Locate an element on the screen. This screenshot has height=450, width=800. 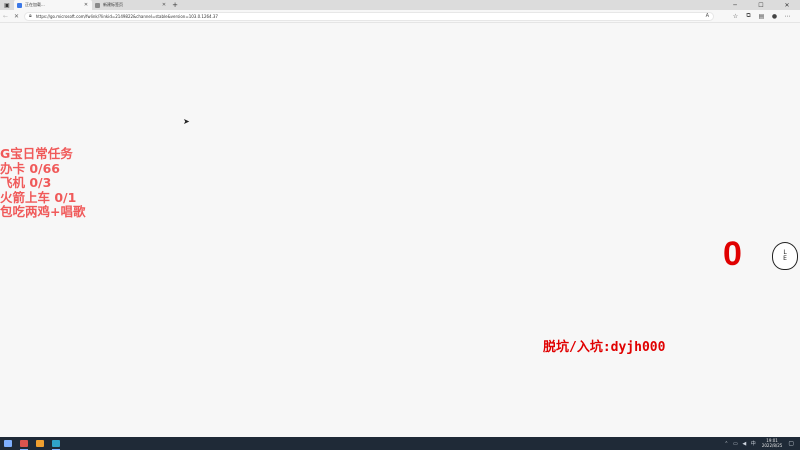
taskbar-app-orange is located at coordinates (40, 443).